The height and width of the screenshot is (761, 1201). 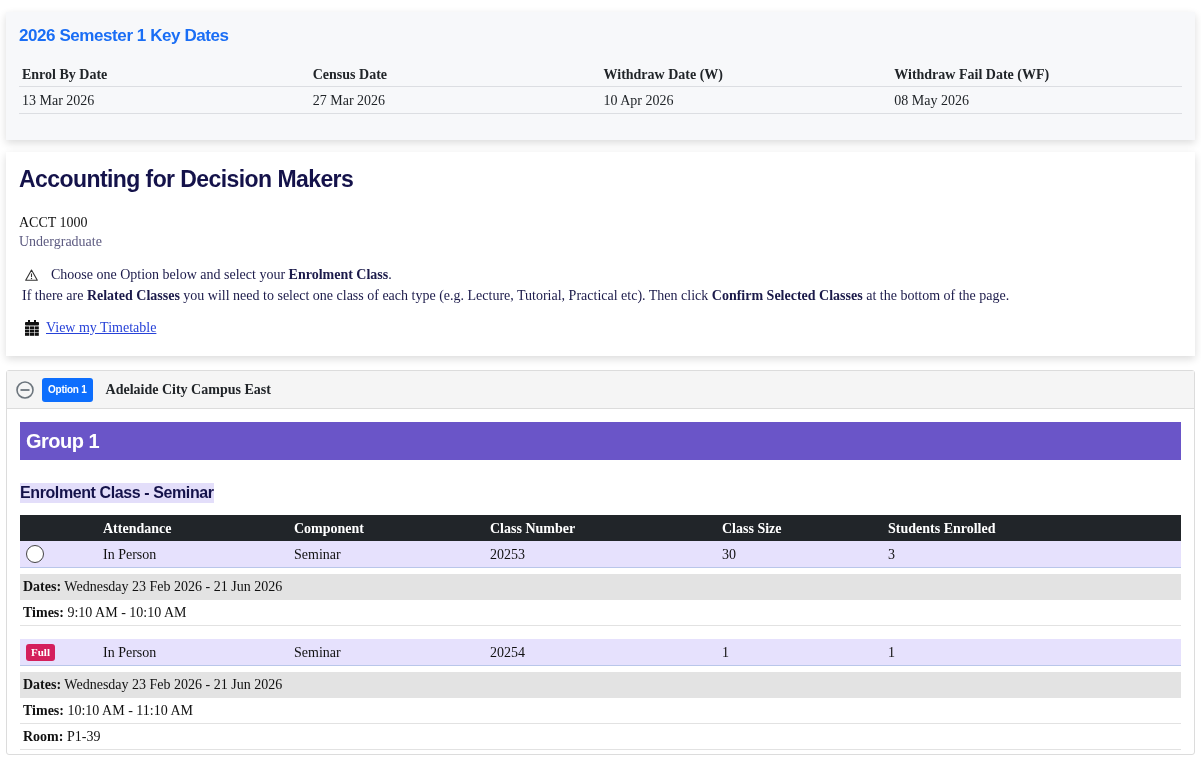 I want to click on column-header: Students Enrolled, so click(x=942, y=528).